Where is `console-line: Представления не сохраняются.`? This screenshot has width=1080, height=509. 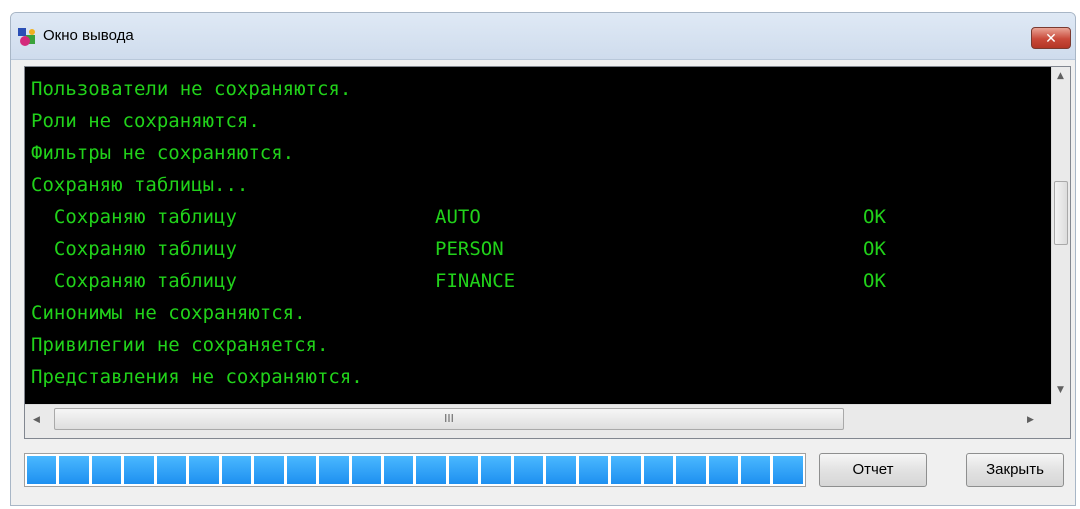 console-line: Представления не сохраняются. is located at coordinates (197, 377).